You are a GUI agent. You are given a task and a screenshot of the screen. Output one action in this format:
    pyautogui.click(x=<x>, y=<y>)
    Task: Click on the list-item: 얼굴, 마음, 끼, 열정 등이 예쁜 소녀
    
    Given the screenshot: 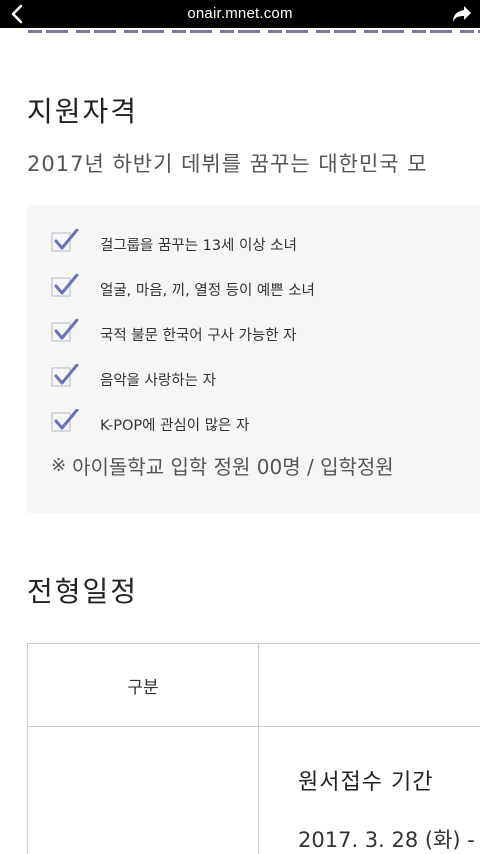 What is the action you would take?
    pyautogui.click(x=183, y=296)
    